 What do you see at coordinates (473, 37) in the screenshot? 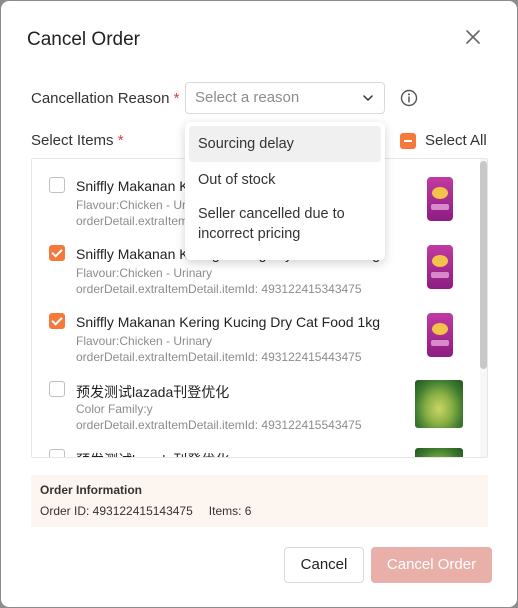
I see `close-icon` at bounding box center [473, 37].